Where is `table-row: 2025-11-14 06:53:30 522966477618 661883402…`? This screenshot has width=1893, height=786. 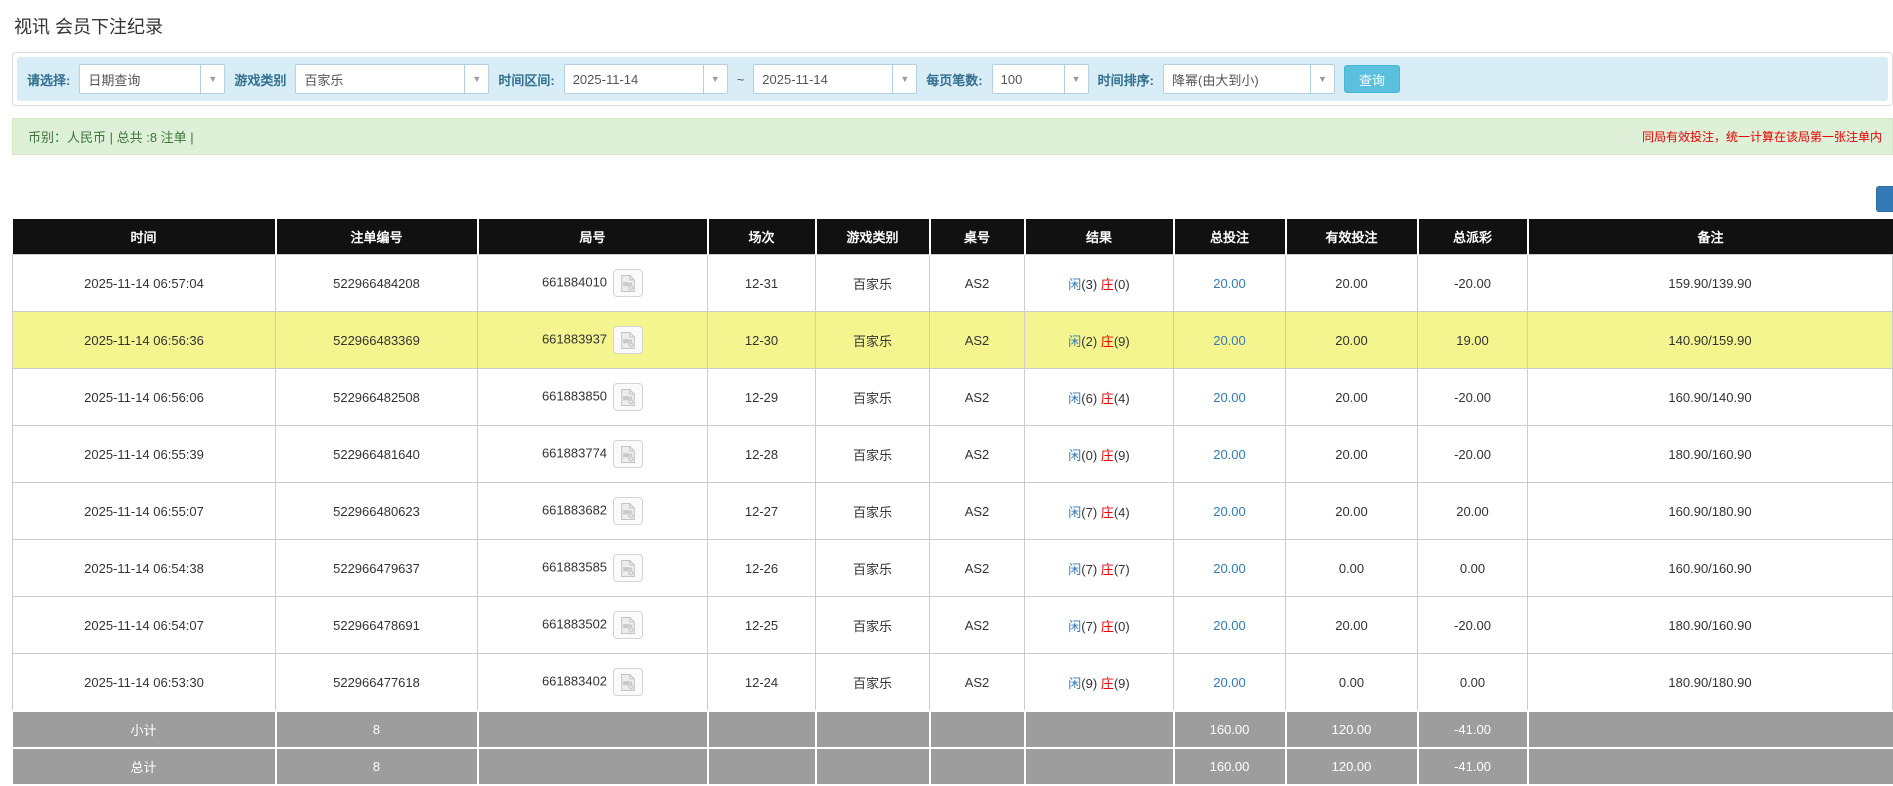
table-row: 2025-11-14 06:53:30 522966477618 661883402… is located at coordinates (952, 682).